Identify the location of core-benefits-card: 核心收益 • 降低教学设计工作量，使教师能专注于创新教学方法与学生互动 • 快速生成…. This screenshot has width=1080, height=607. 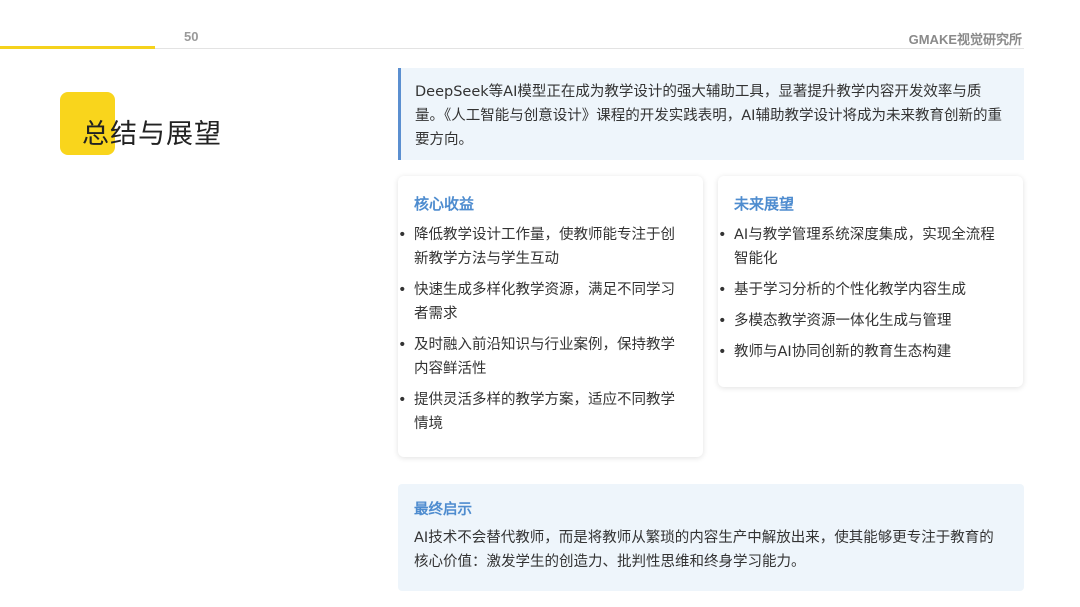
(550, 316).